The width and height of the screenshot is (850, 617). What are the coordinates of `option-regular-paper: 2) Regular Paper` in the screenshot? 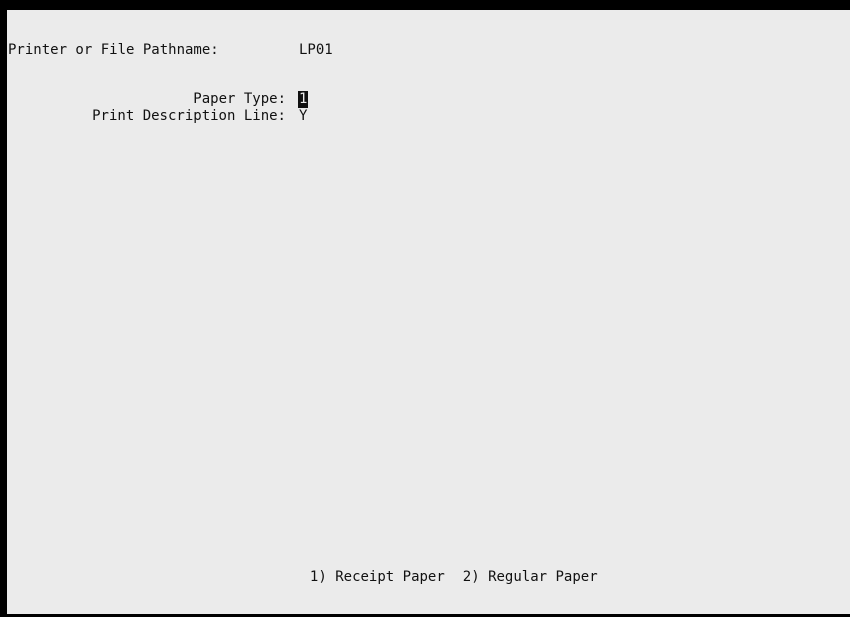 It's located at (530, 577).